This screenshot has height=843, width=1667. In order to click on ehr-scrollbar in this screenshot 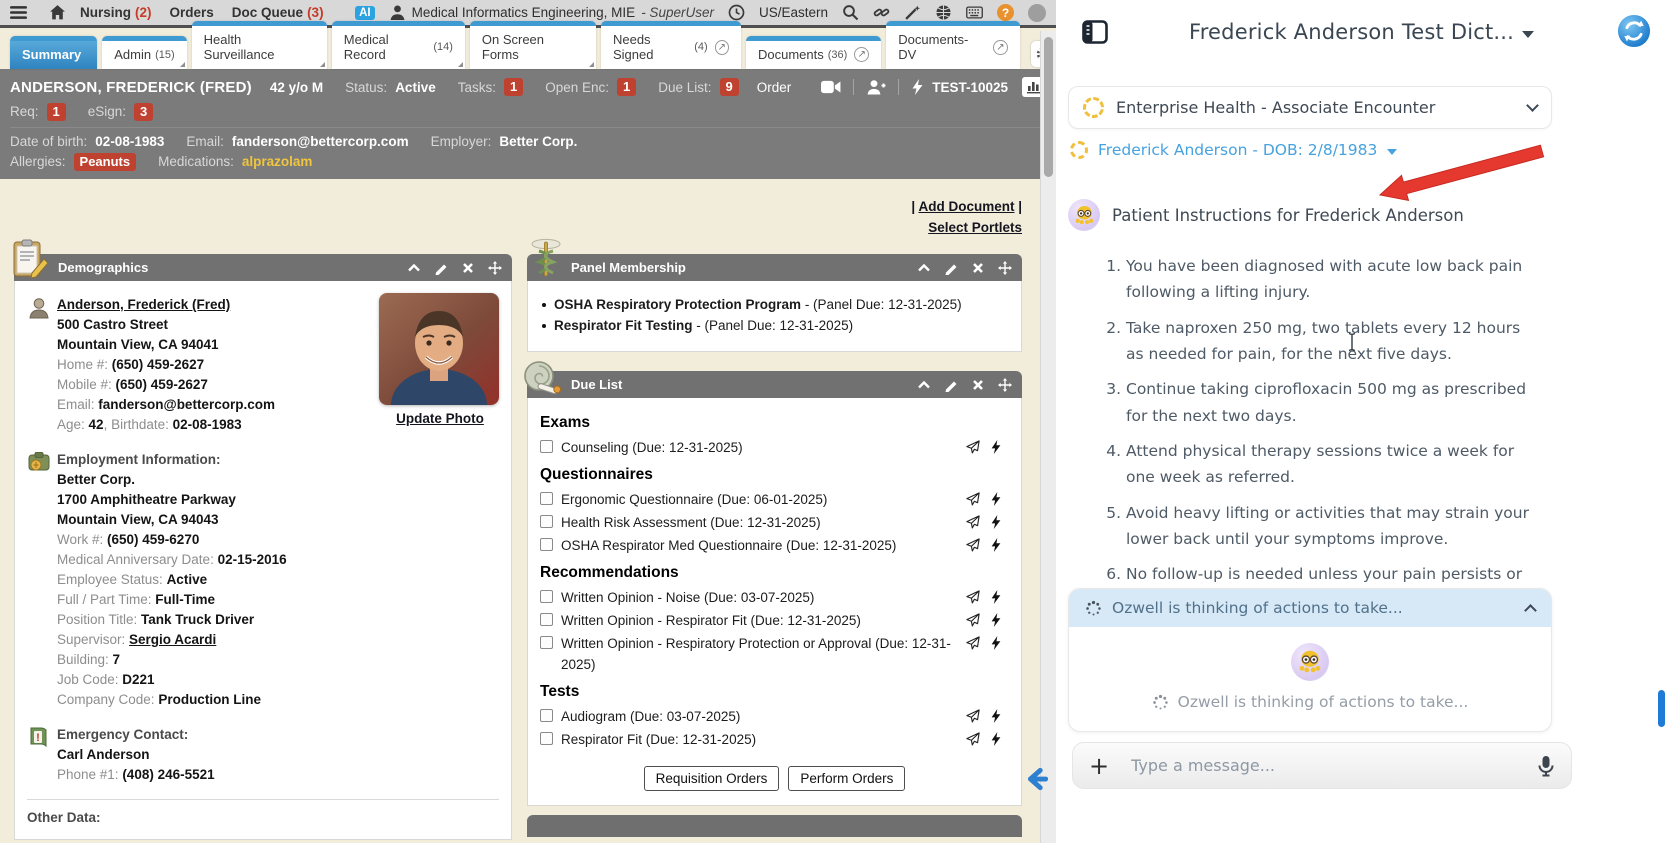, I will do `click(1048, 437)`.